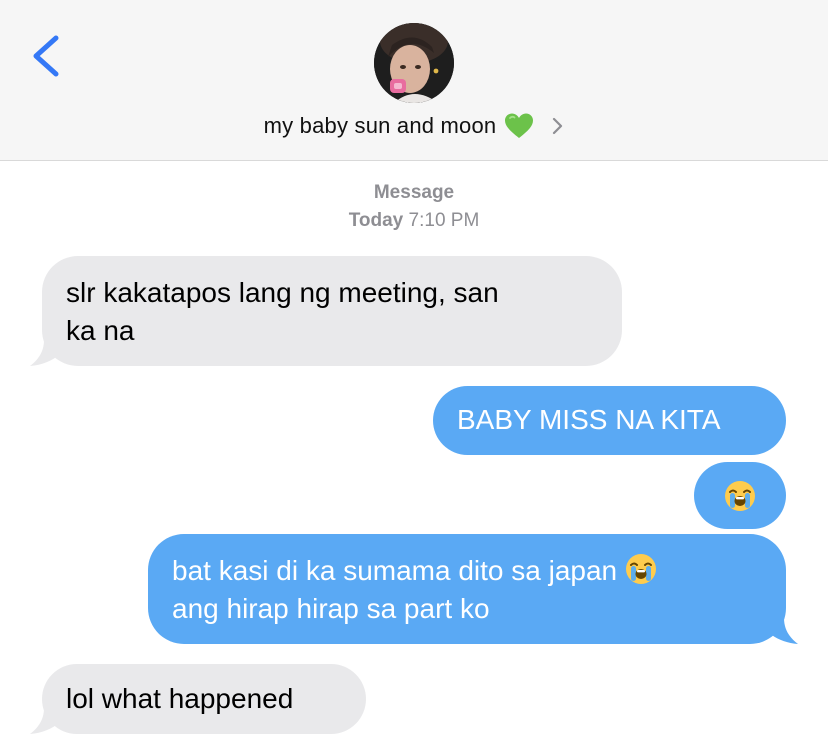 This screenshot has width=828, height=748. What do you see at coordinates (100, 330) in the screenshot?
I see `message-line: ka na` at bounding box center [100, 330].